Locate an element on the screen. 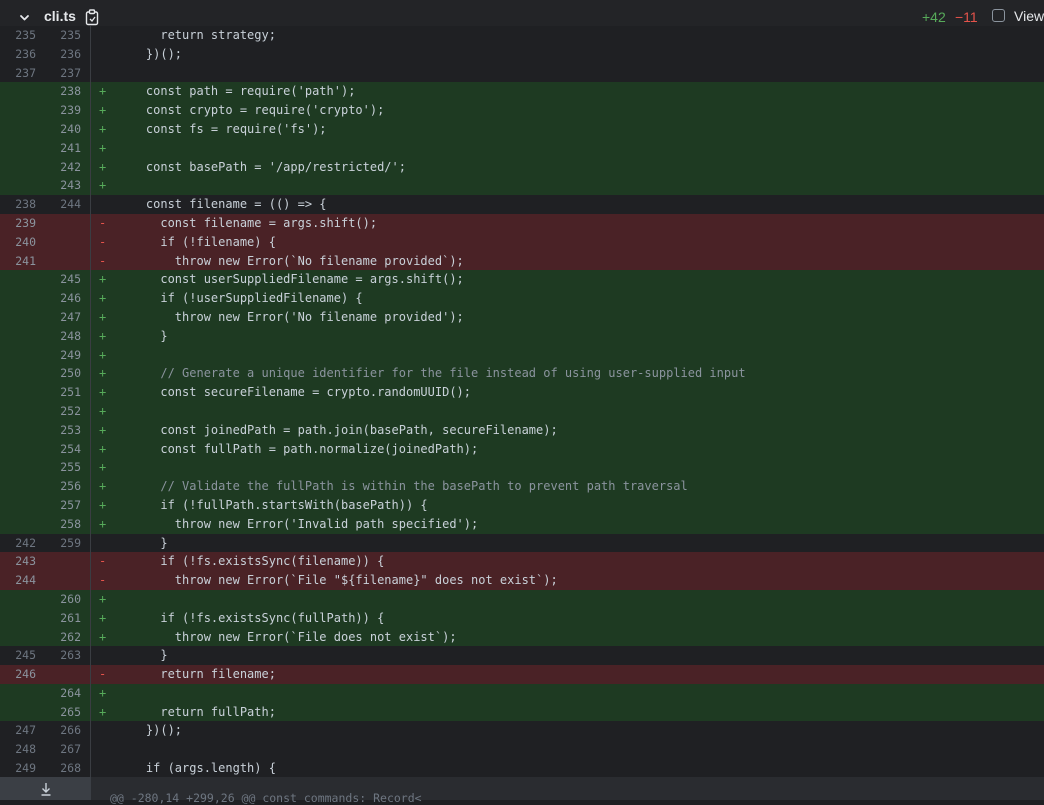  context-line: 237 237 is located at coordinates (522, 73).